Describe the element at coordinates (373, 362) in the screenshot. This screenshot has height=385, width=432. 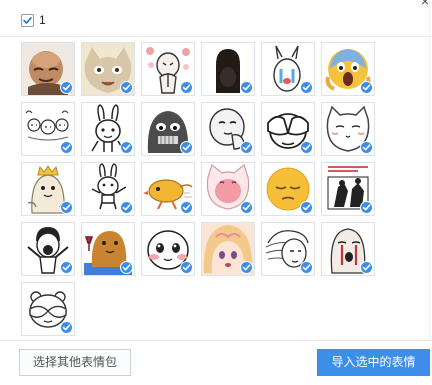
I see `import-selected-stickers-button: 导入选中的表情` at that location.